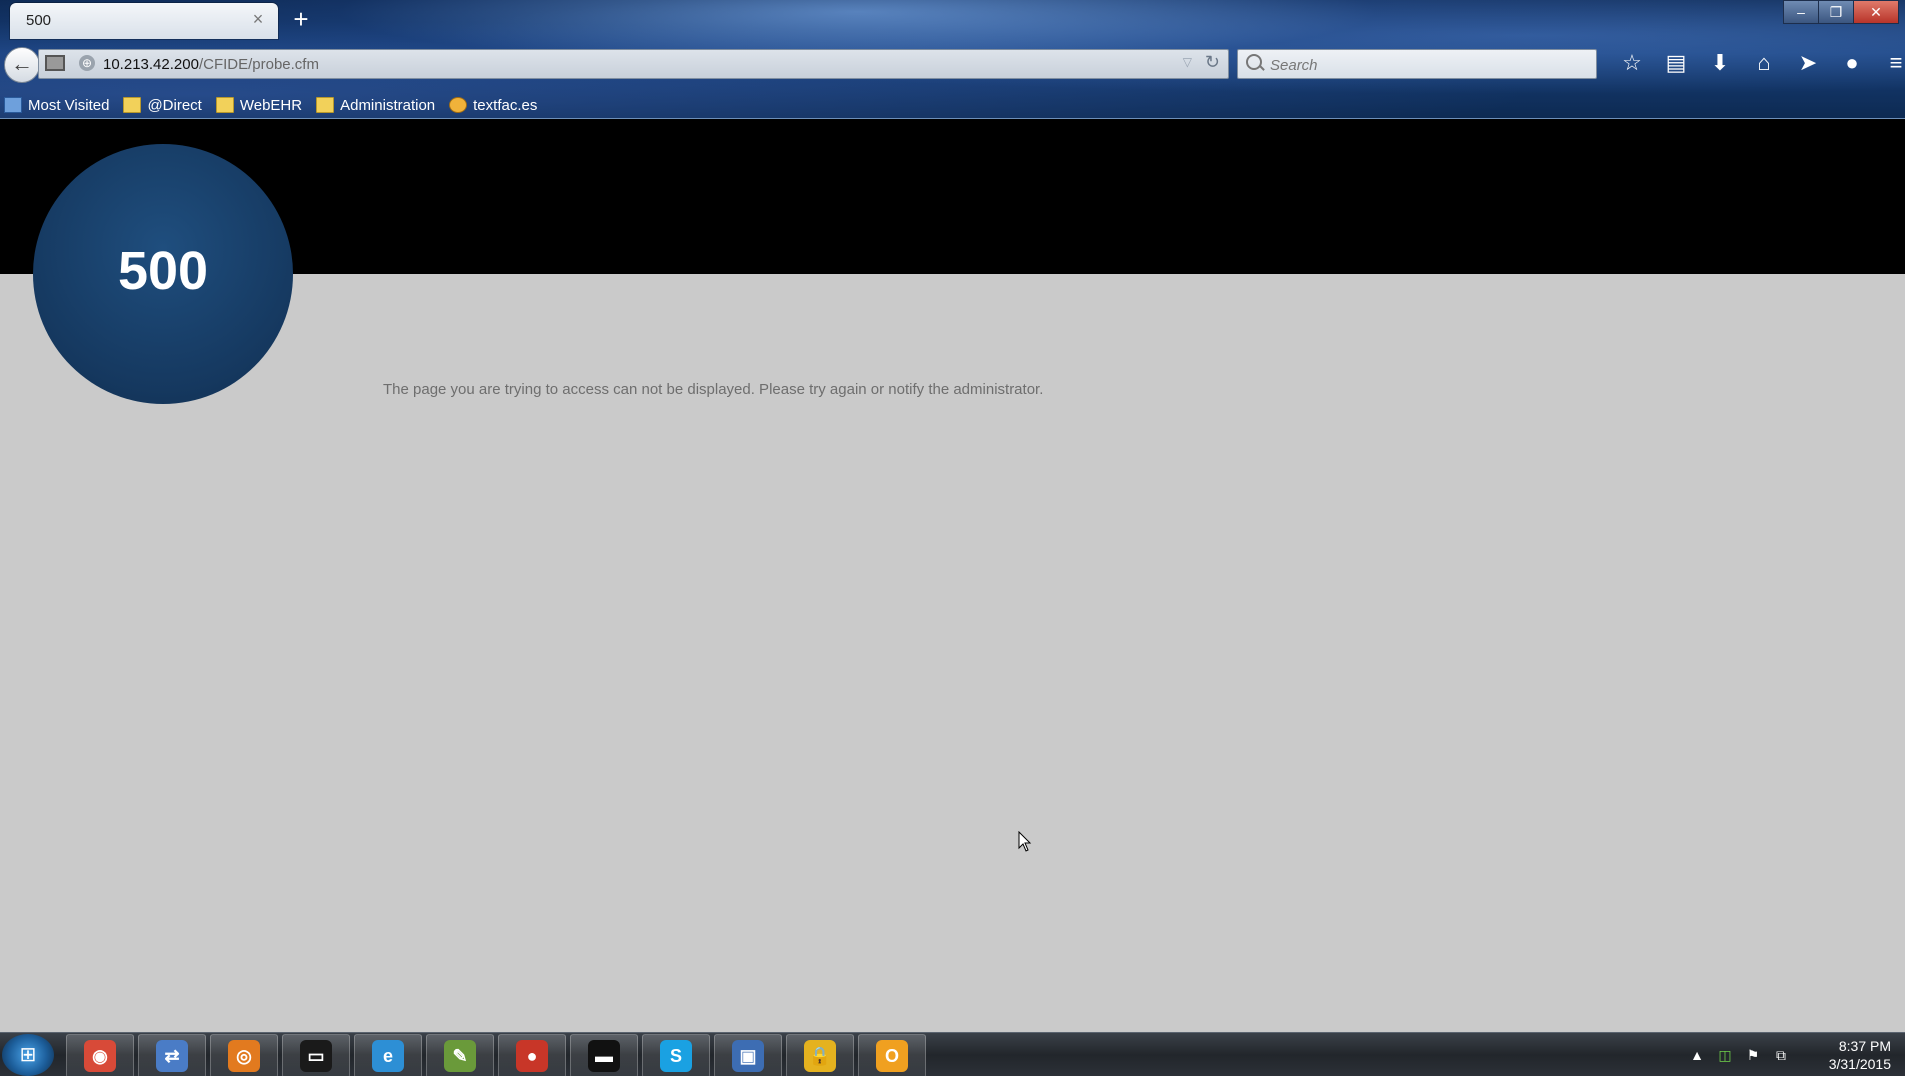 This screenshot has width=1905, height=1076. What do you see at coordinates (1697, 1055) in the screenshot?
I see `show-hidden-icons-icon: ▲` at bounding box center [1697, 1055].